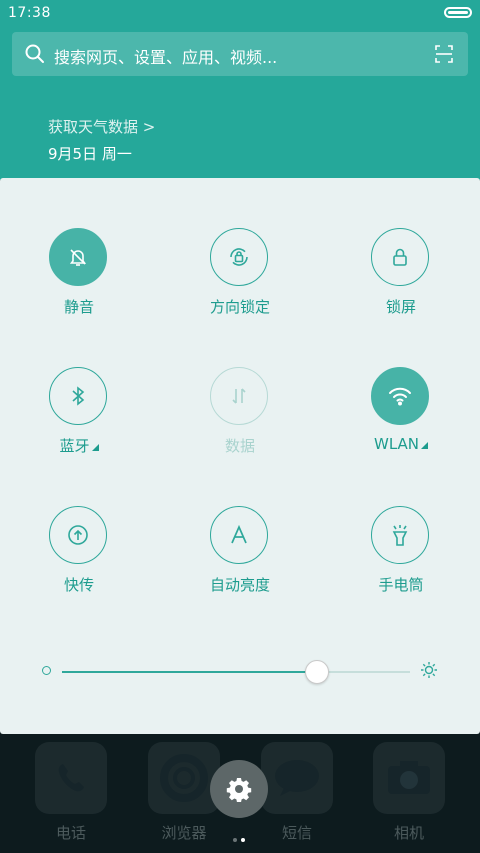 The image size is (480, 853). I want to click on toggle-wlan: WLAN, so click(401, 427).